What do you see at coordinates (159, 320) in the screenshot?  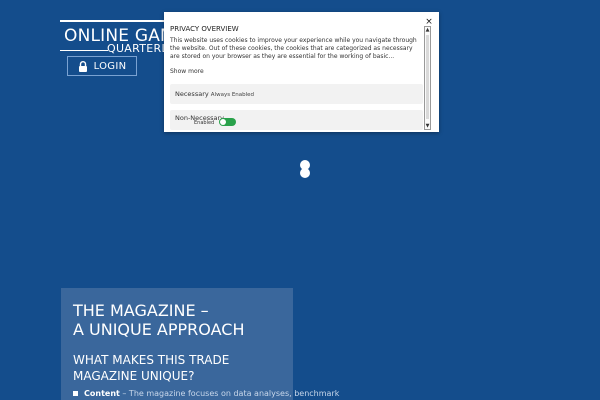 I see `panel-title: THE MAGAZINE – A UNIQUE APPROACH` at bounding box center [159, 320].